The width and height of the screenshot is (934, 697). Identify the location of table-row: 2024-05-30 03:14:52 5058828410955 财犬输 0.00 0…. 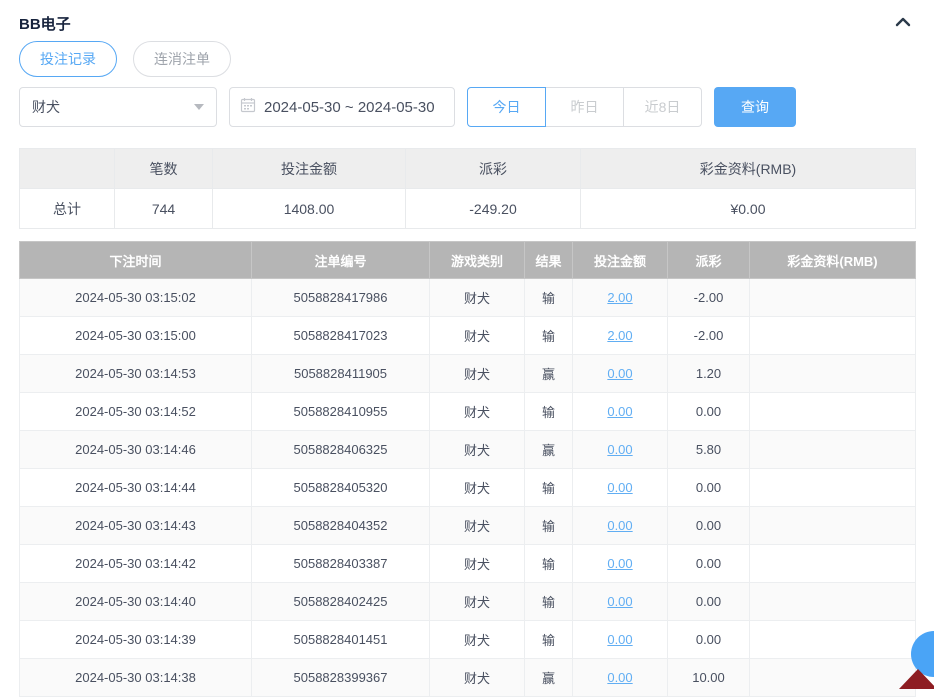
(467, 411).